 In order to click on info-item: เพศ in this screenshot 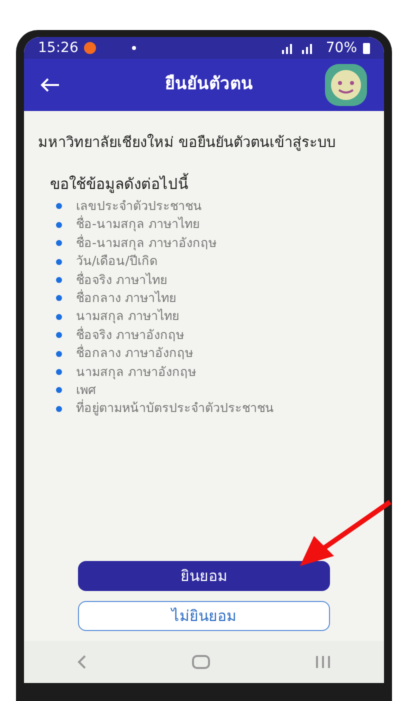, I will do `click(86, 389)`.